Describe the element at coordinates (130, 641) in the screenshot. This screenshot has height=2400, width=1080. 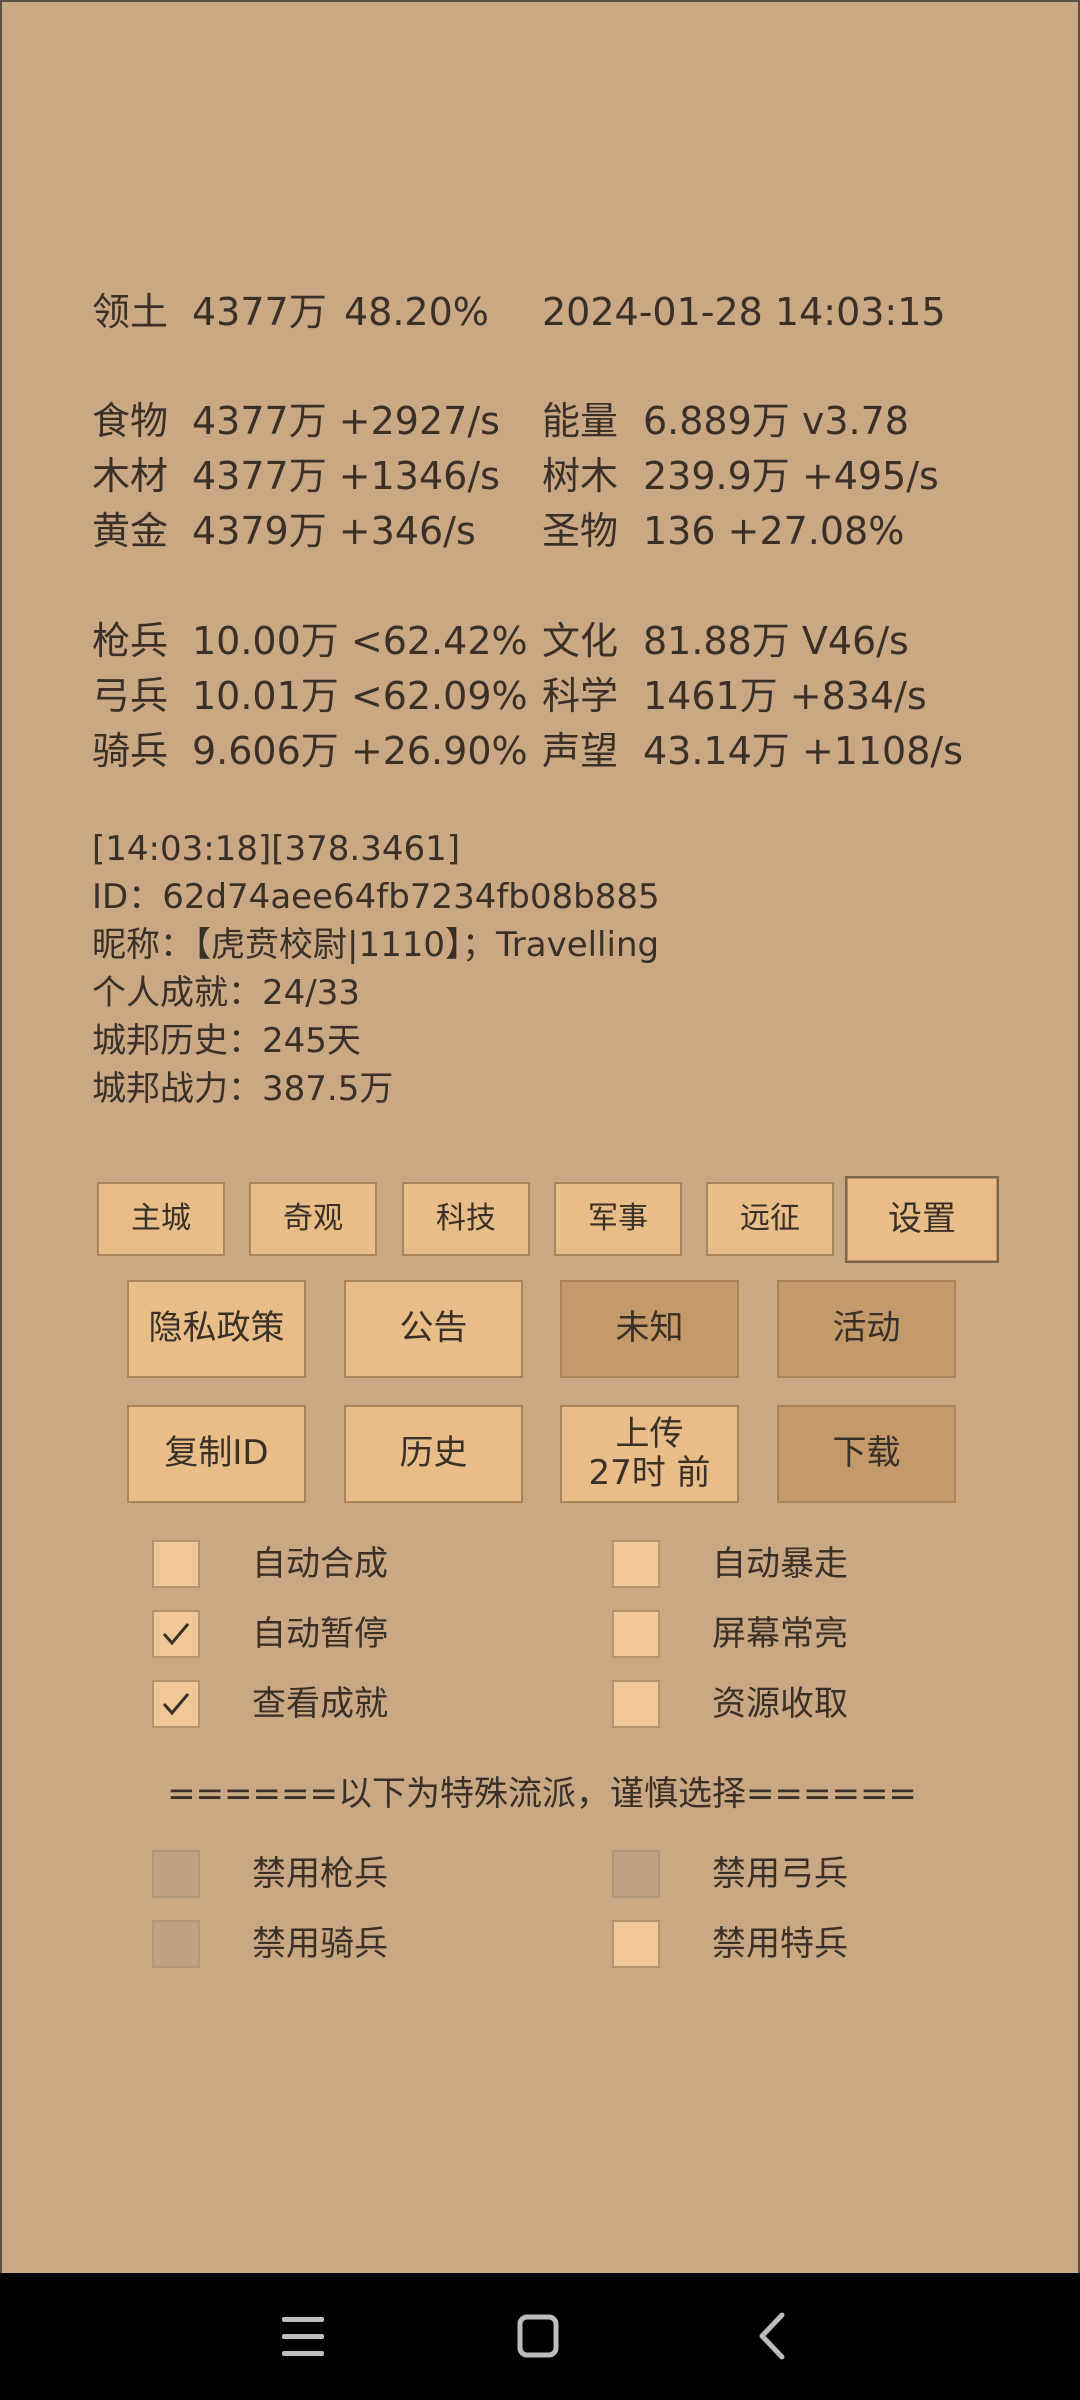
I see `army-label: 枪兵` at that location.